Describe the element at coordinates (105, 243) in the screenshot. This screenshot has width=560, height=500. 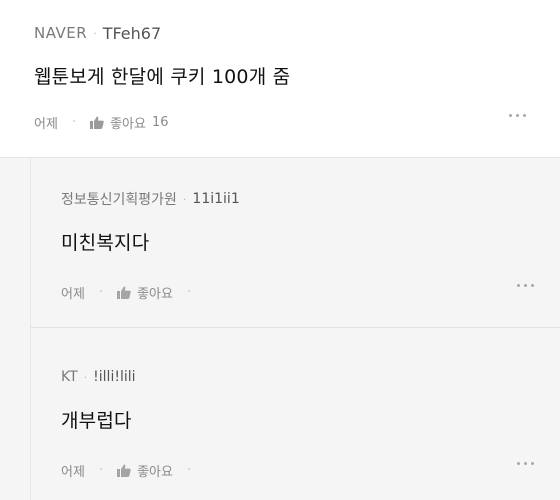
I see `reply-text: 미친복지다` at that location.